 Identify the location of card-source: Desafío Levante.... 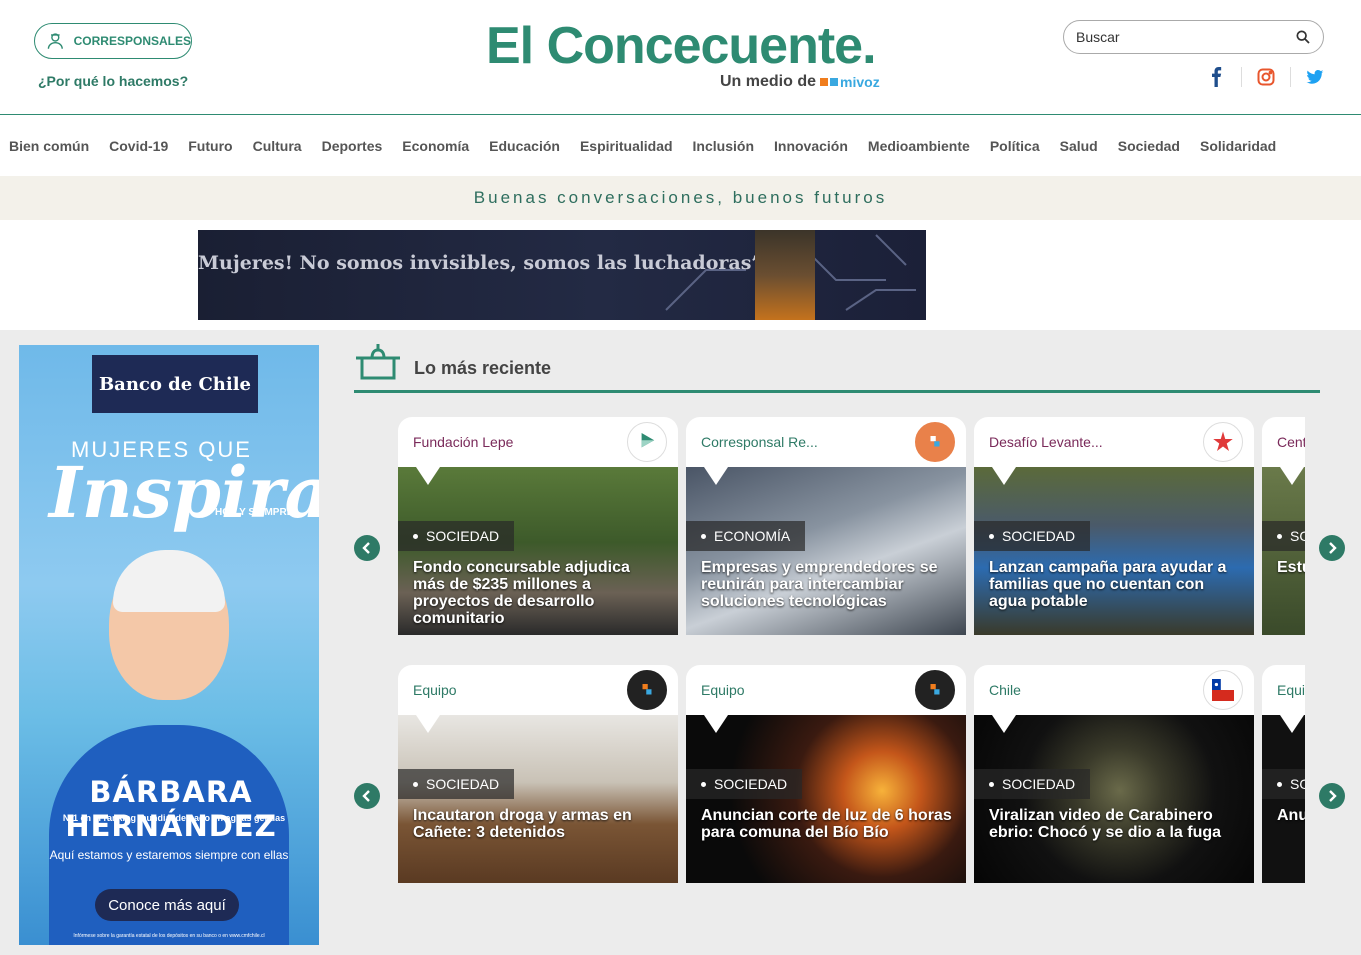
(1046, 442).